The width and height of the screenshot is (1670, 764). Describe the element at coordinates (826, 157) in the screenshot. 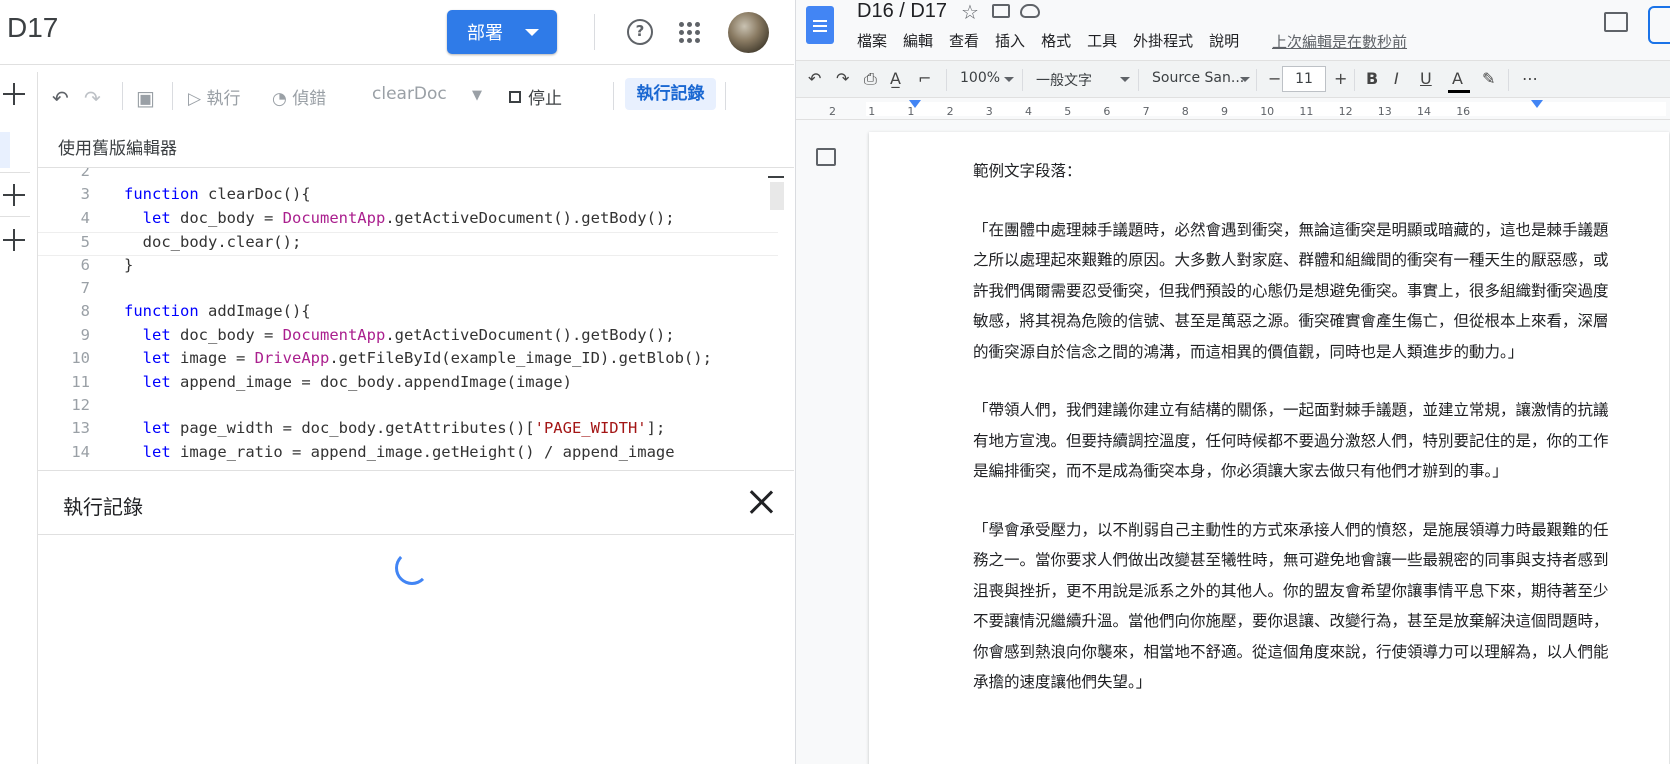

I see `outline-icon` at that location.